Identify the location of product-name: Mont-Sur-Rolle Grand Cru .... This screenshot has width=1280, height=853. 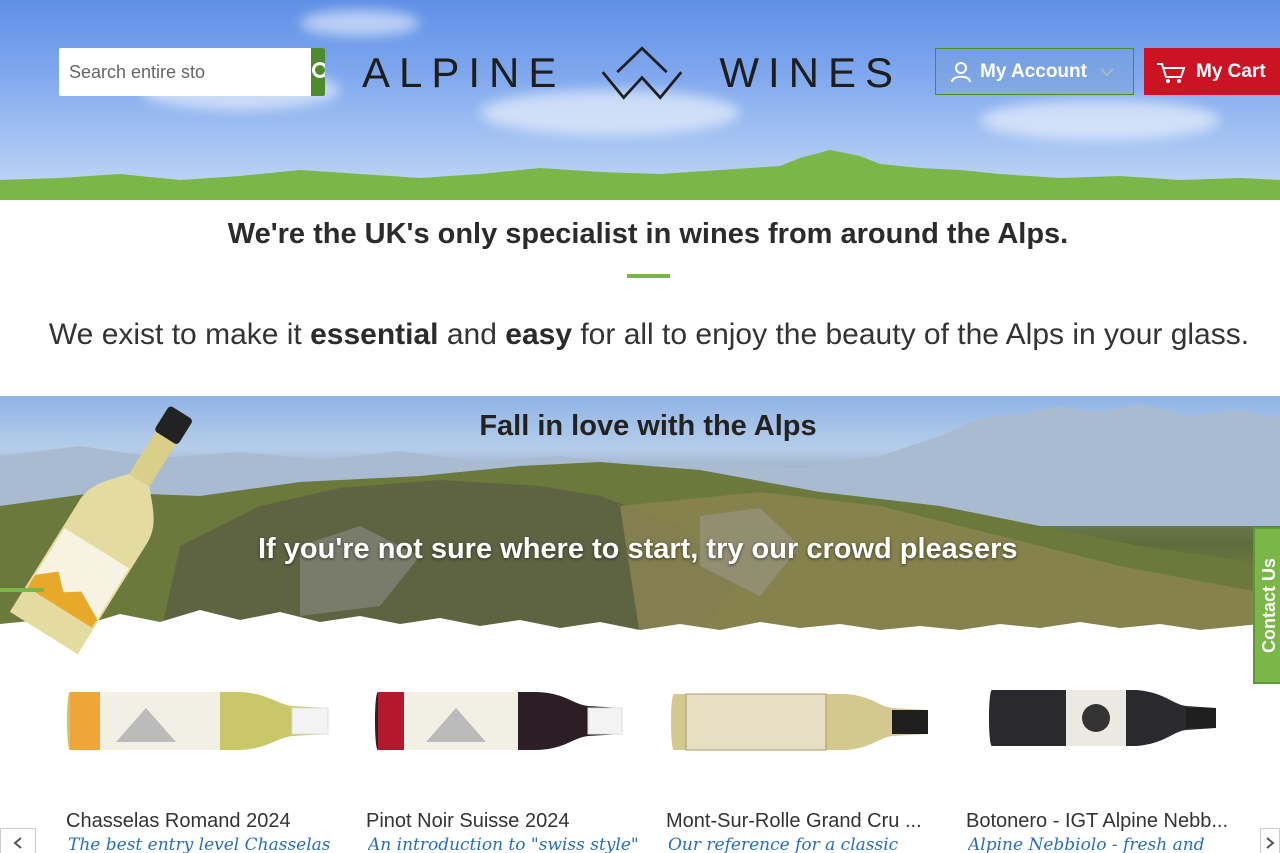
(801, 821).